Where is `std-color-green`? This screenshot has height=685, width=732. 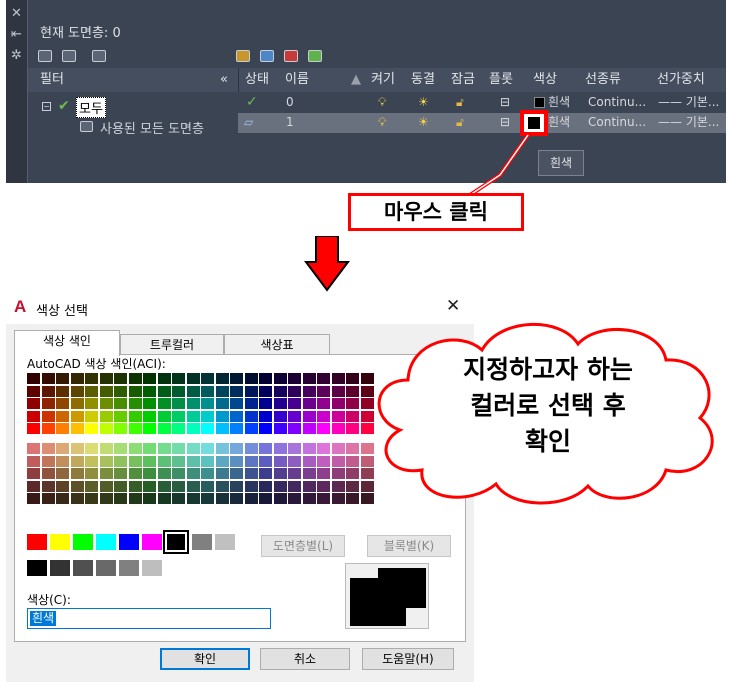
std-color-green is located at coordinates (83, 542).